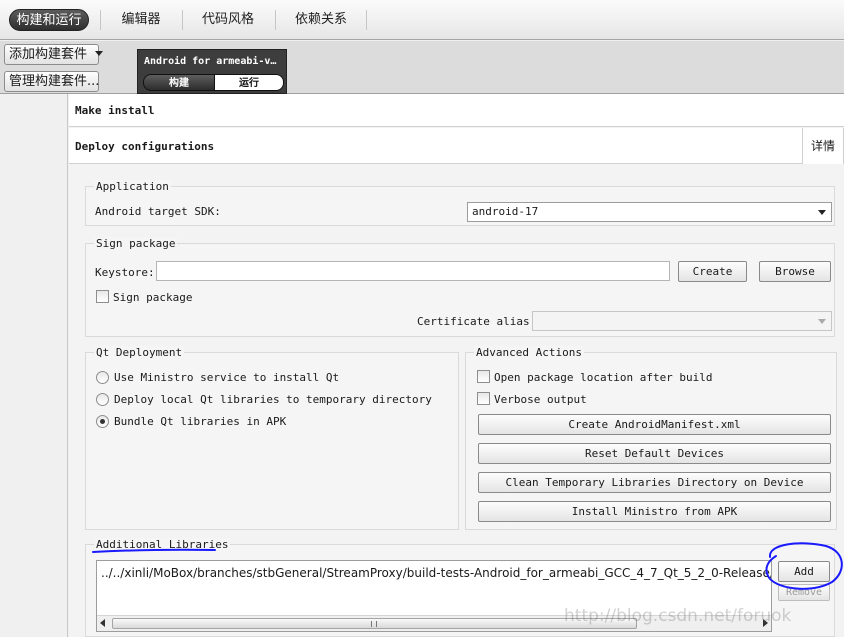 The width and height of the screenshot is (844, 637). I want to click on circle-annotation, so click(804, 566).